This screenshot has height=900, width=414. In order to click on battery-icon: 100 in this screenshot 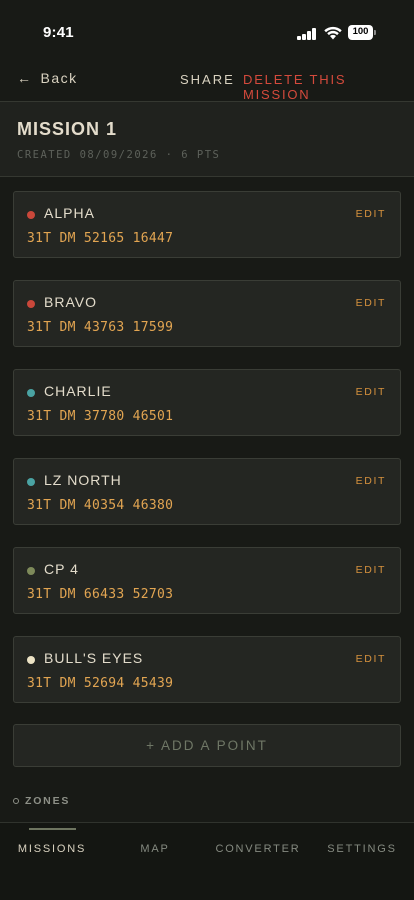, I will do `click(362, 32)`.